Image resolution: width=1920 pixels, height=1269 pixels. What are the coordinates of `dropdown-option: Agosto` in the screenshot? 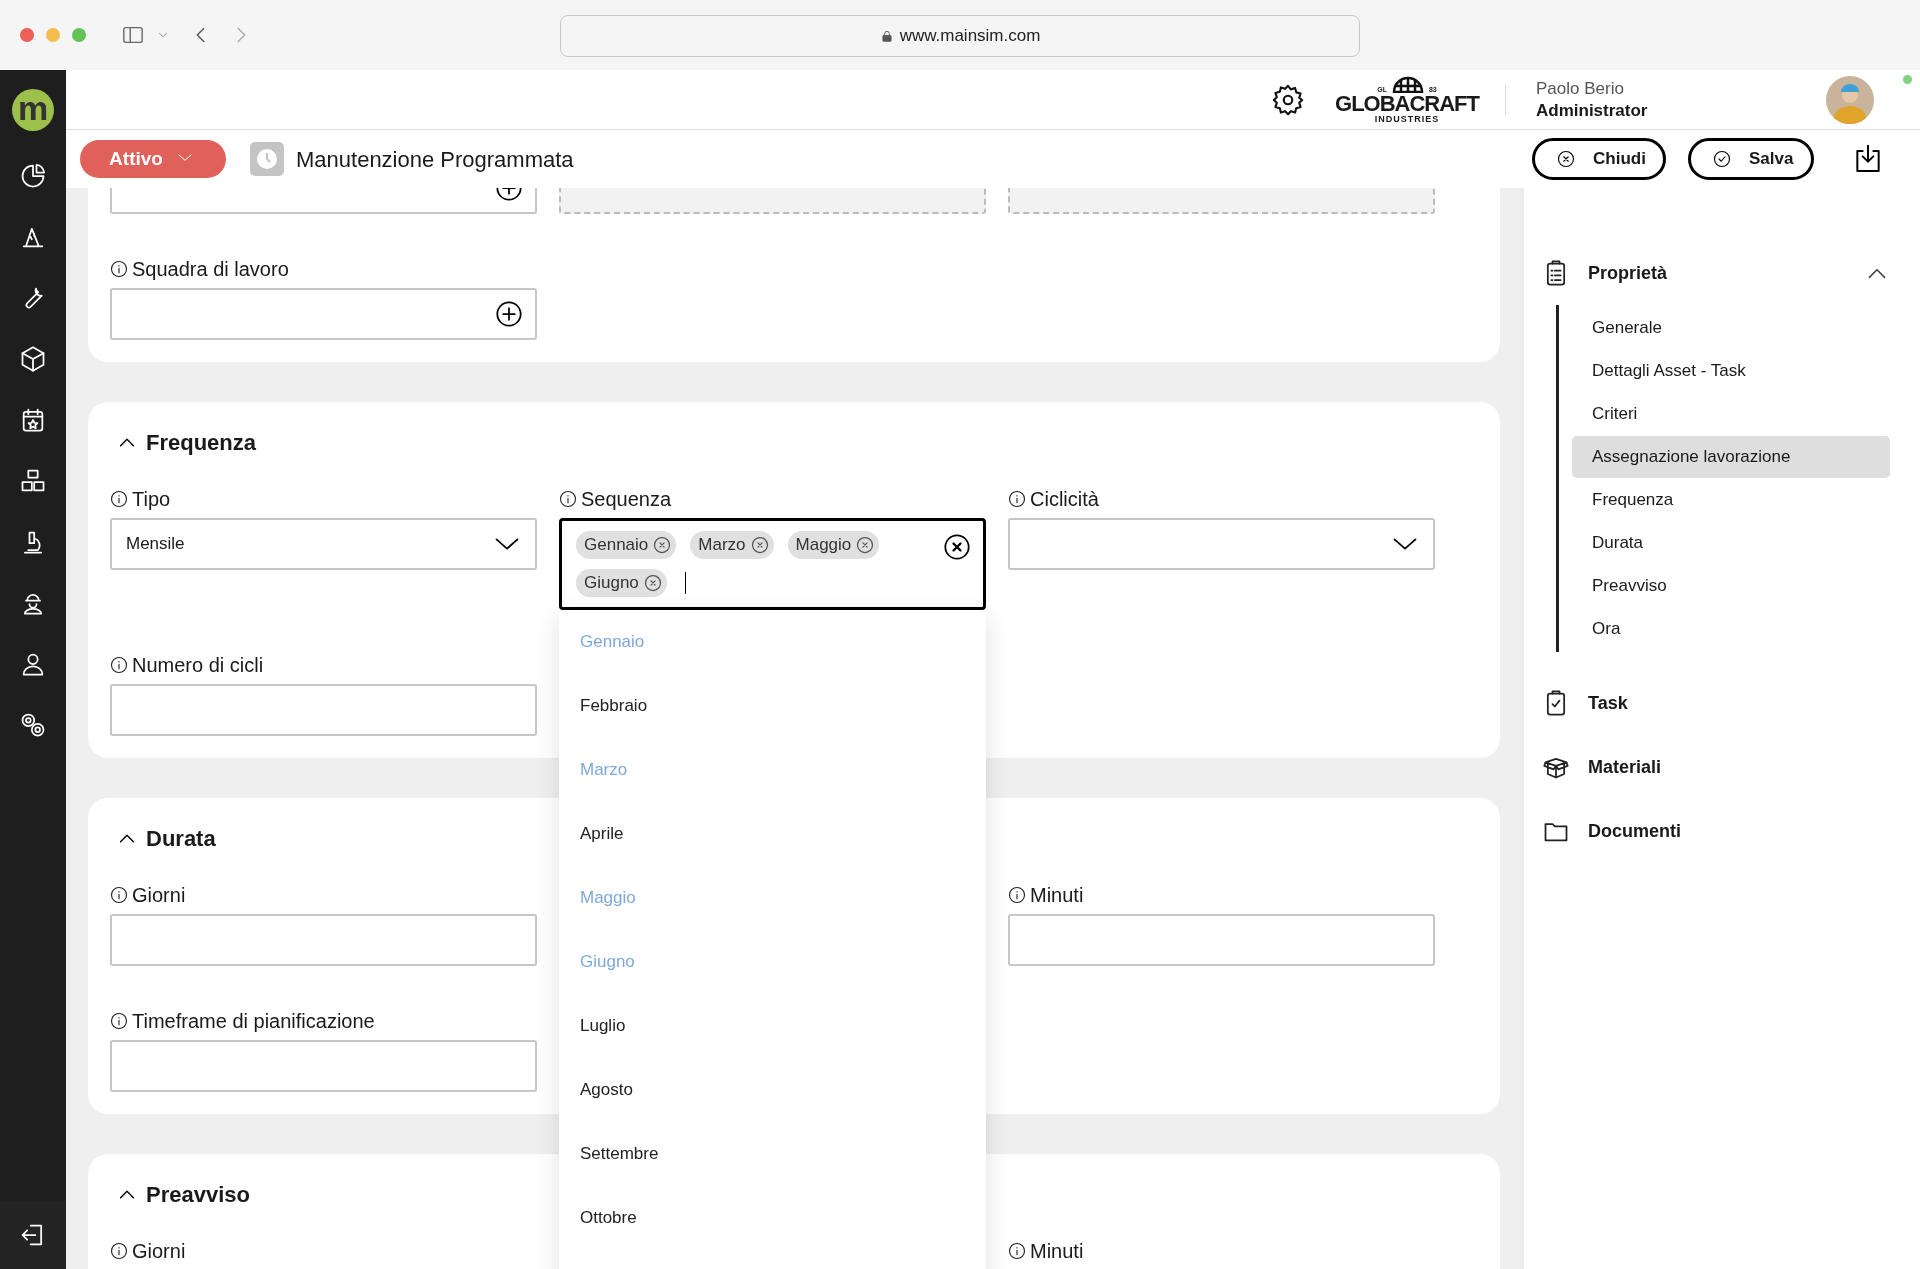 It's located at (772, 1090).